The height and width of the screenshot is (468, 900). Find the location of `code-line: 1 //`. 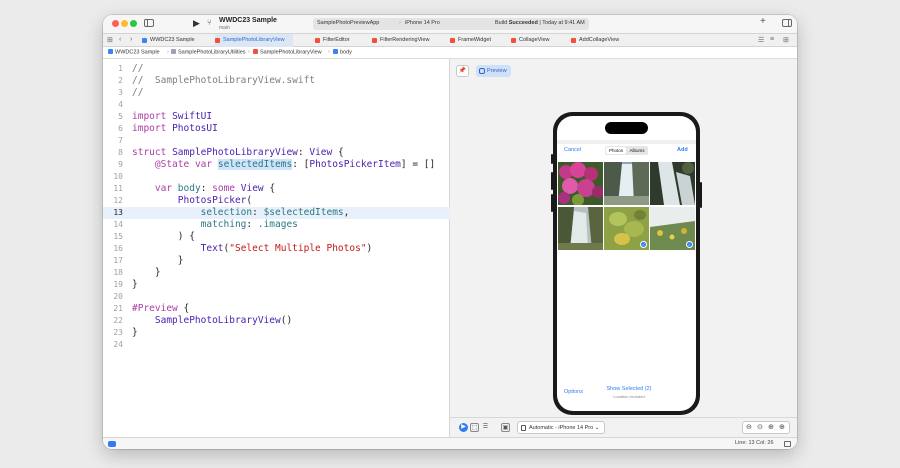

code-line: 1 // is located at coordinates (276, 69).